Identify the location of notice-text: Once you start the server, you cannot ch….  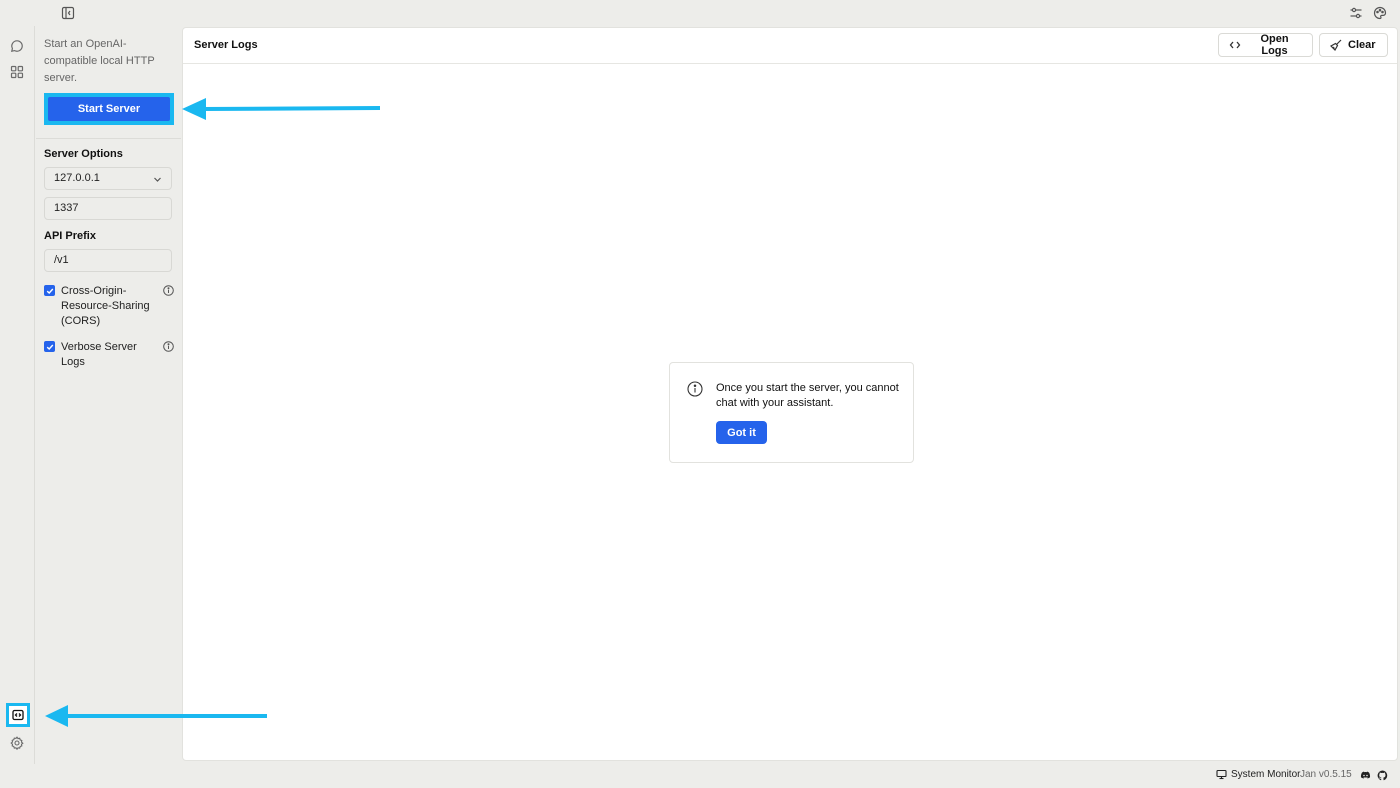
(807, 395).